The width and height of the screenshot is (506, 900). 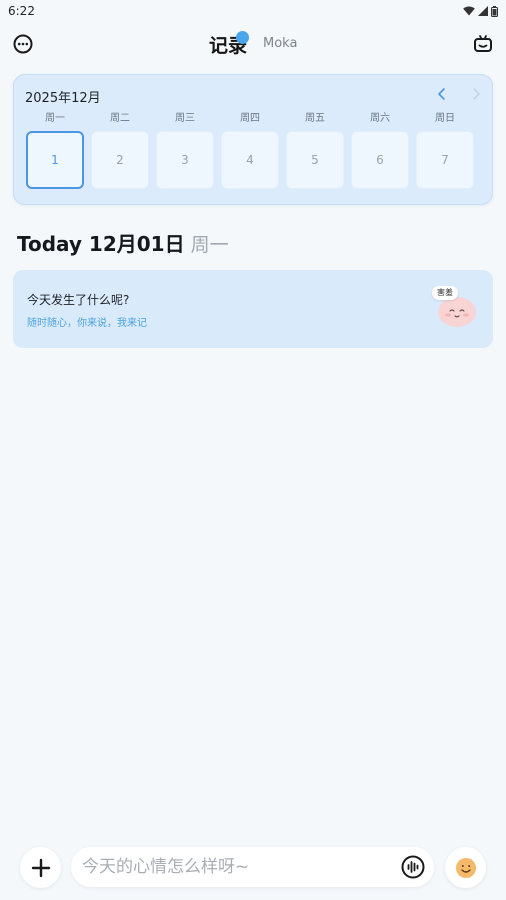 I want to click on date-heading-weekday: 周一, so click(x=209, y=245).